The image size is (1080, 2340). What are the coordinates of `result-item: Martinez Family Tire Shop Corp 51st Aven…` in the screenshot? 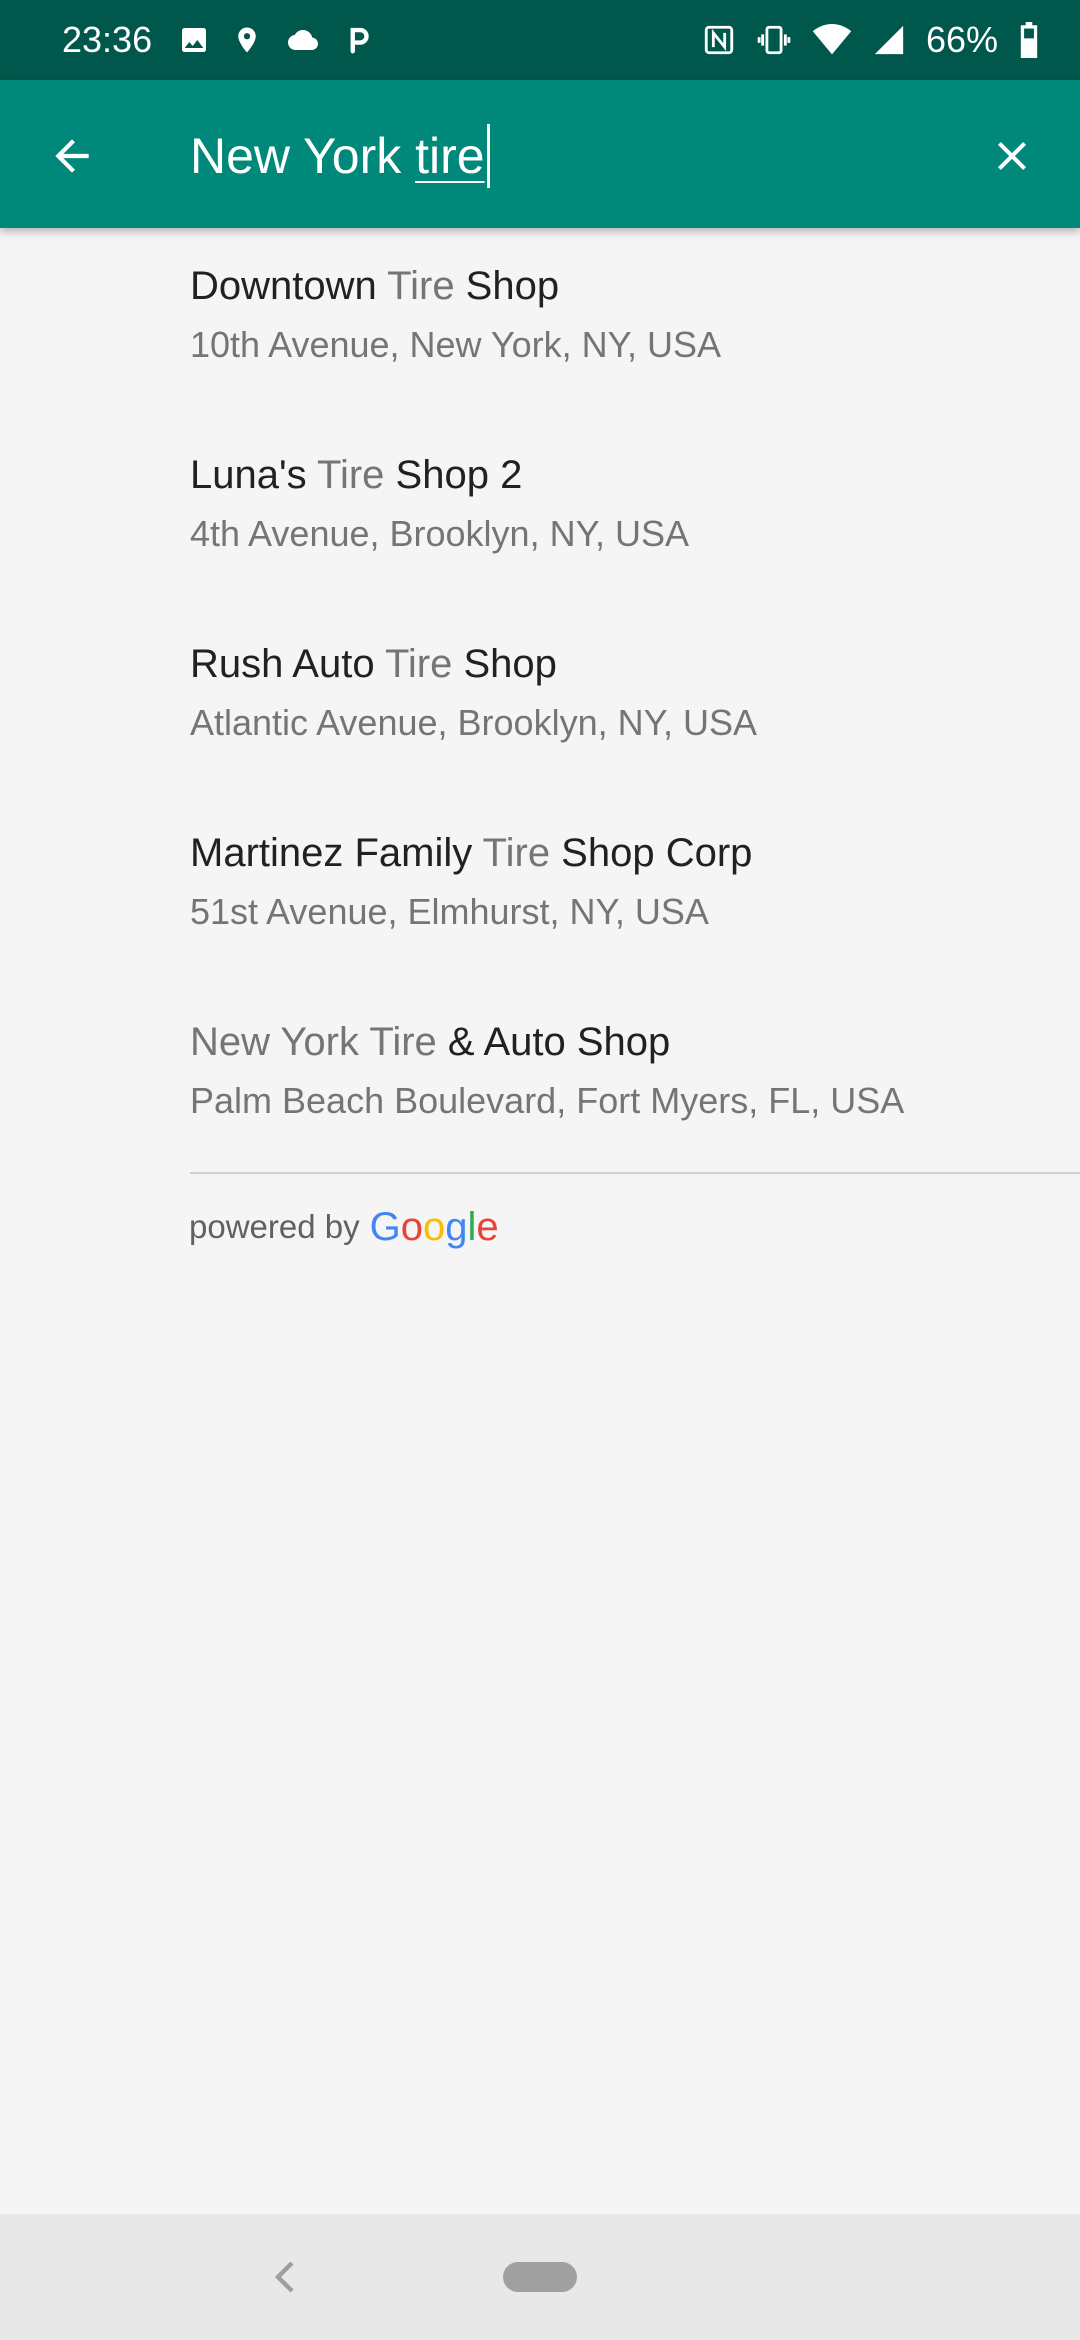 It's located at (635, 890).